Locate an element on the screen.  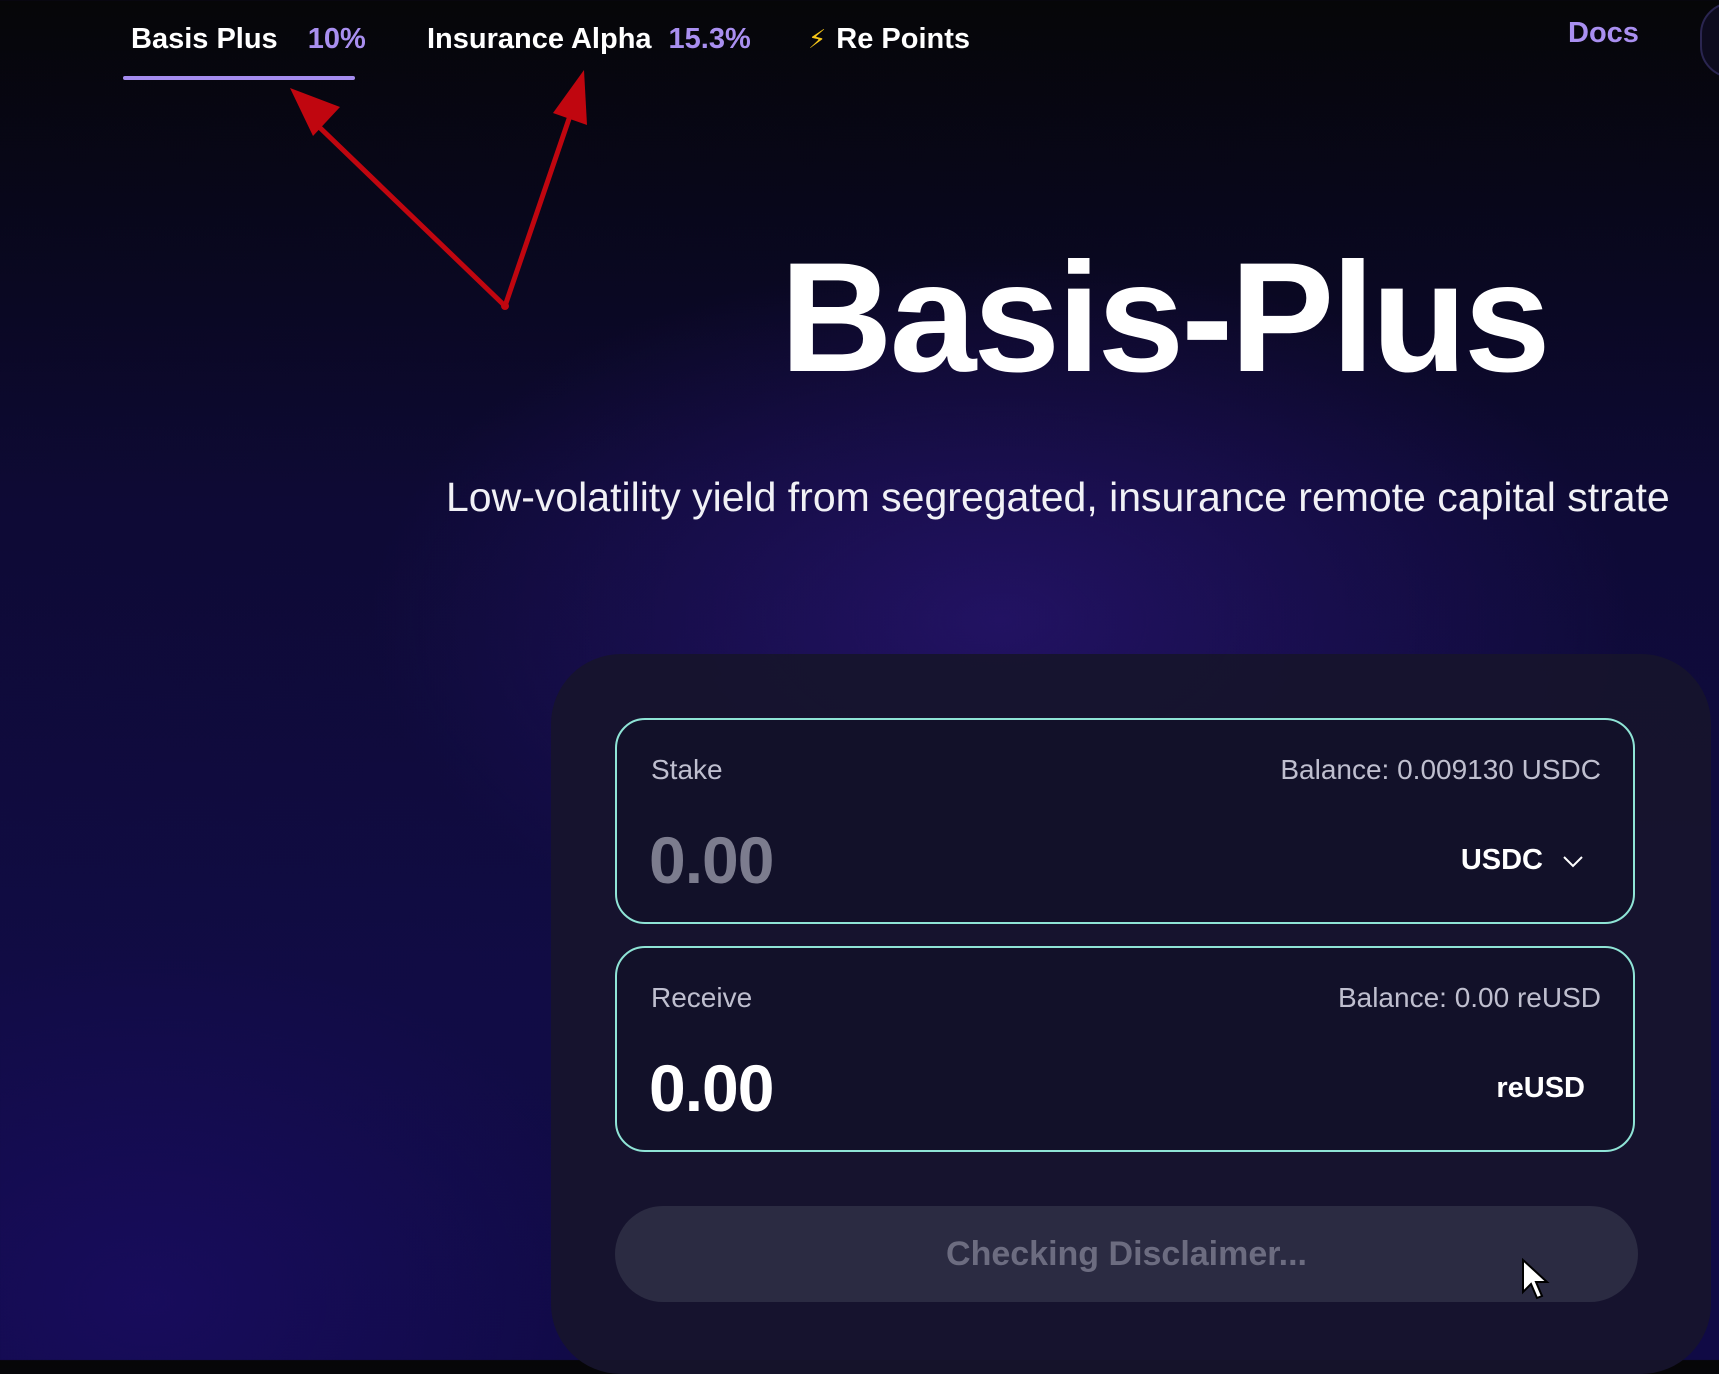
stake-amount-input: 0.00 is located at coordinates (711, 860).